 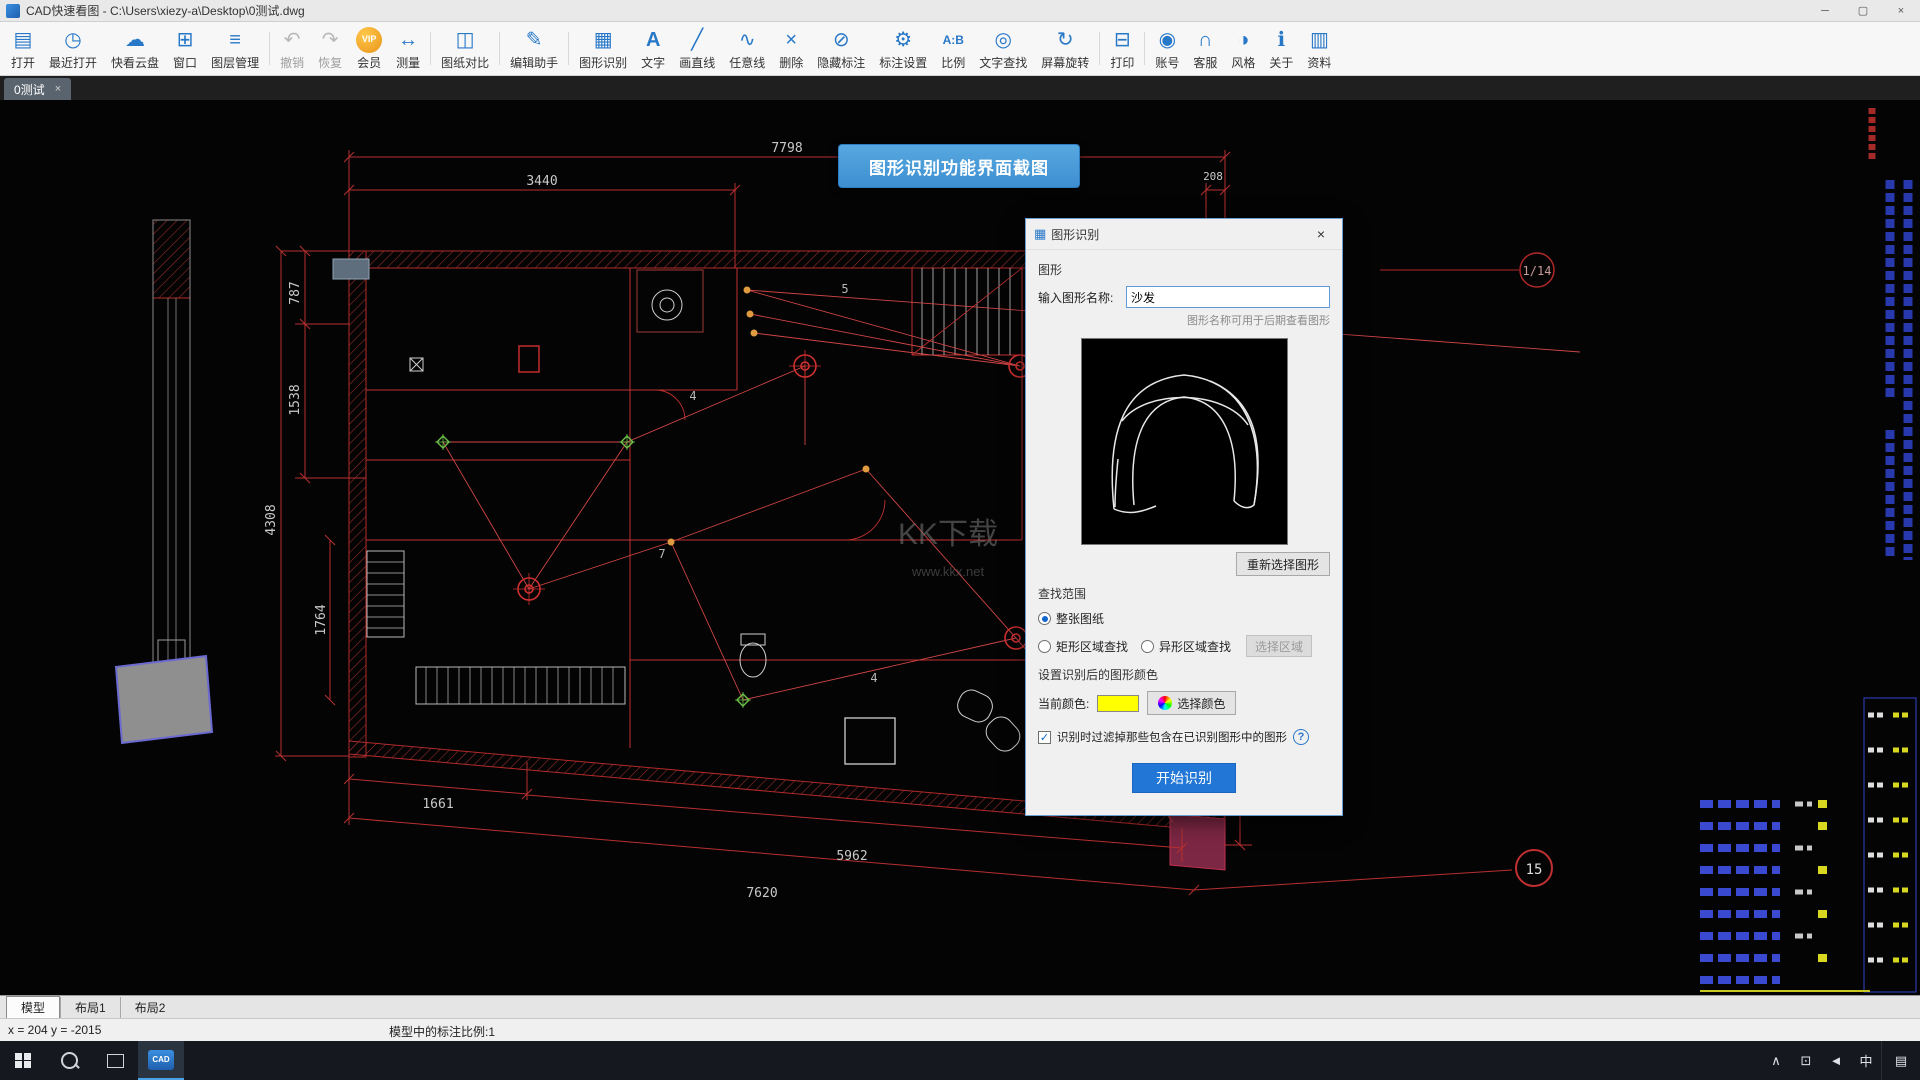 What do you see at coordinates (1167, 48) in the screenshot?
I see `toolbar-item-account: ◉ 账号` at bounding box center [1167, 48].